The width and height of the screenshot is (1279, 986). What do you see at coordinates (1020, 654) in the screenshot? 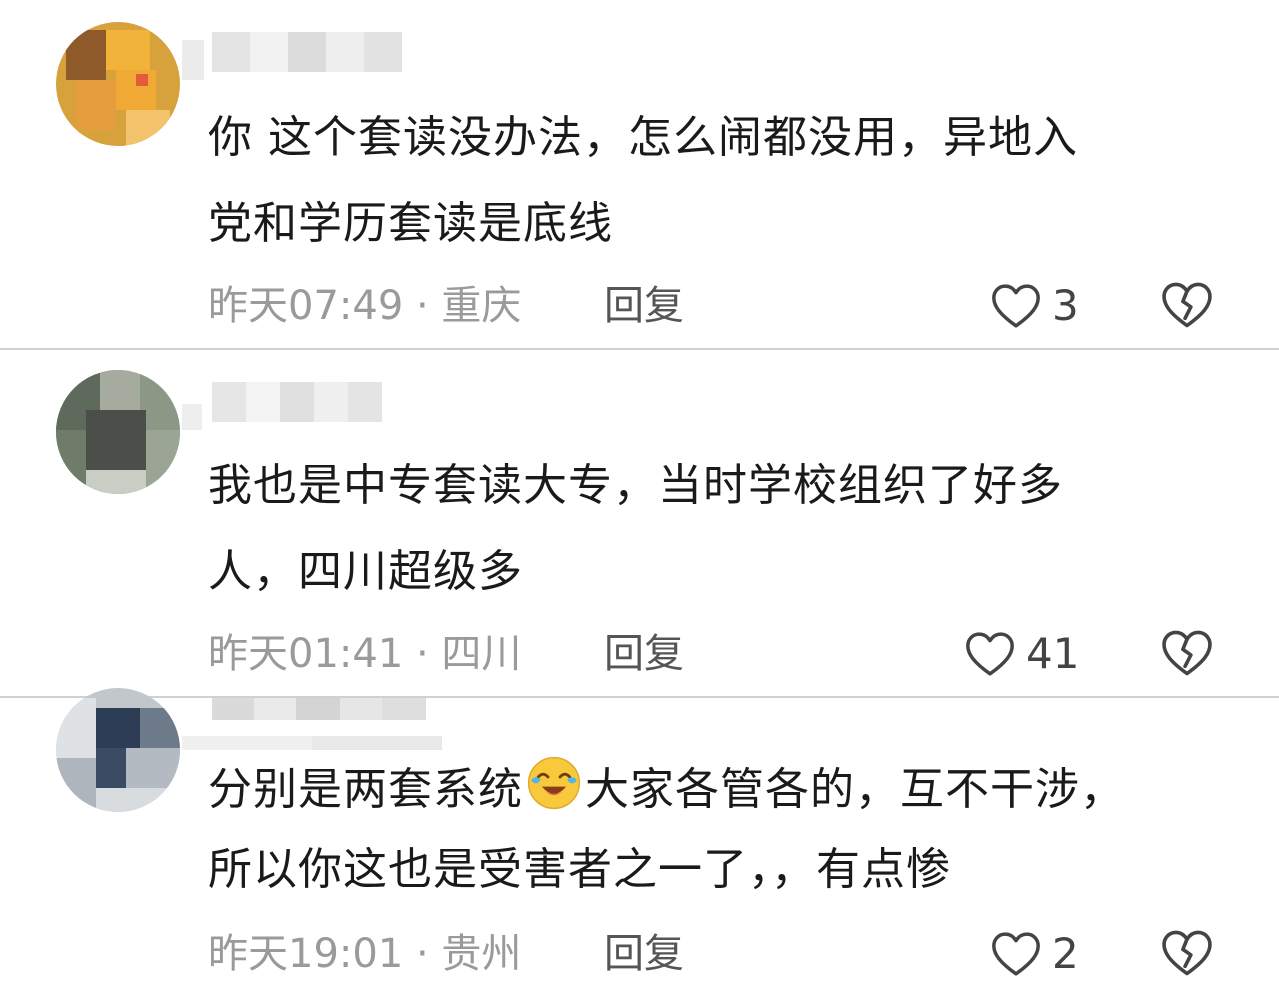
I see `like-button: 41` at bounding box center [1020, 654].